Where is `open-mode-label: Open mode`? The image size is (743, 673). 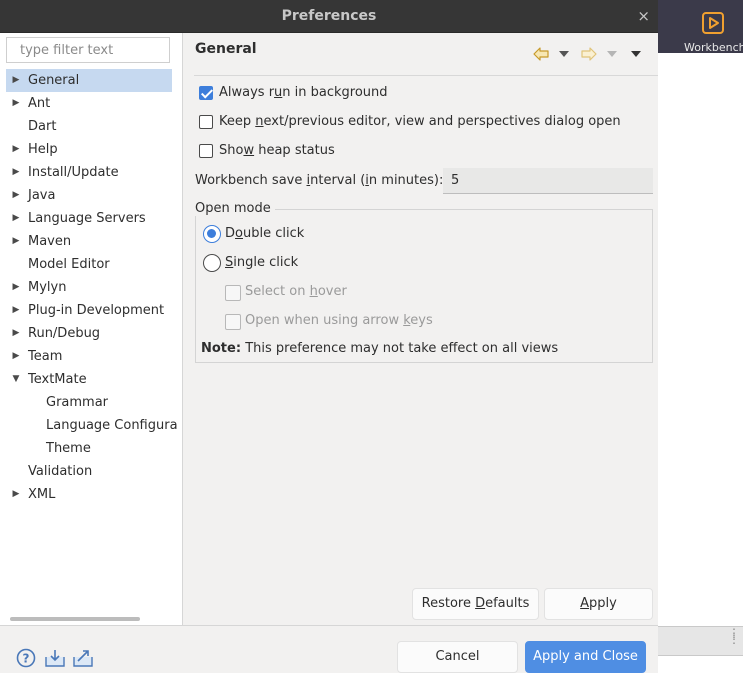 open-mode-label: Open mode is located at coordinates (235, 208).